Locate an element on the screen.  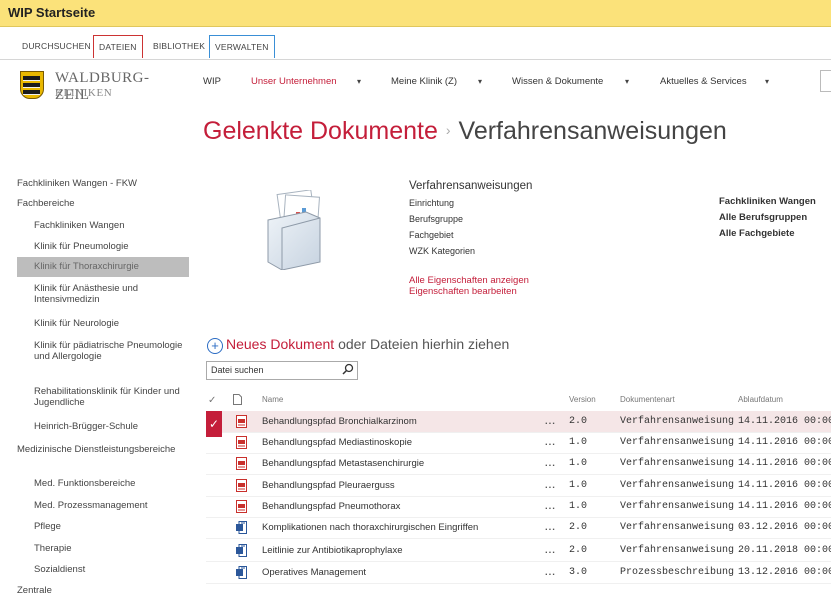
site-logo: WALDBURG-ZEIL KLINIKEN is located at coordinates (100, 86).